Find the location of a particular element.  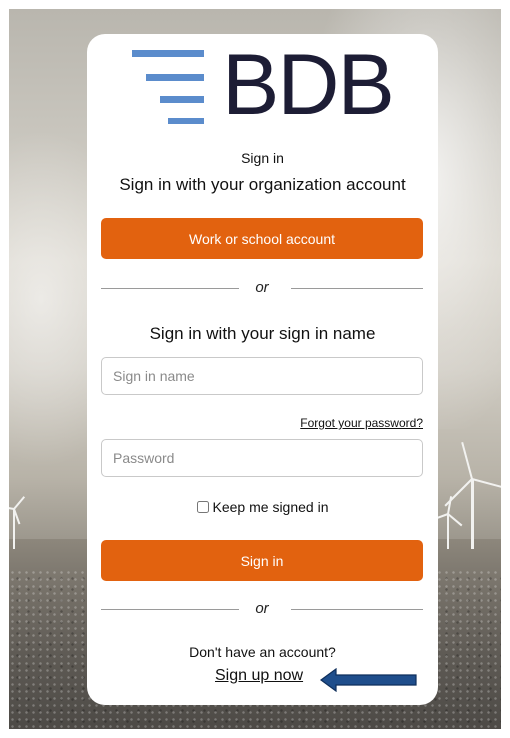

sign-in-button: Sign in is located at coordinates (262, 560).